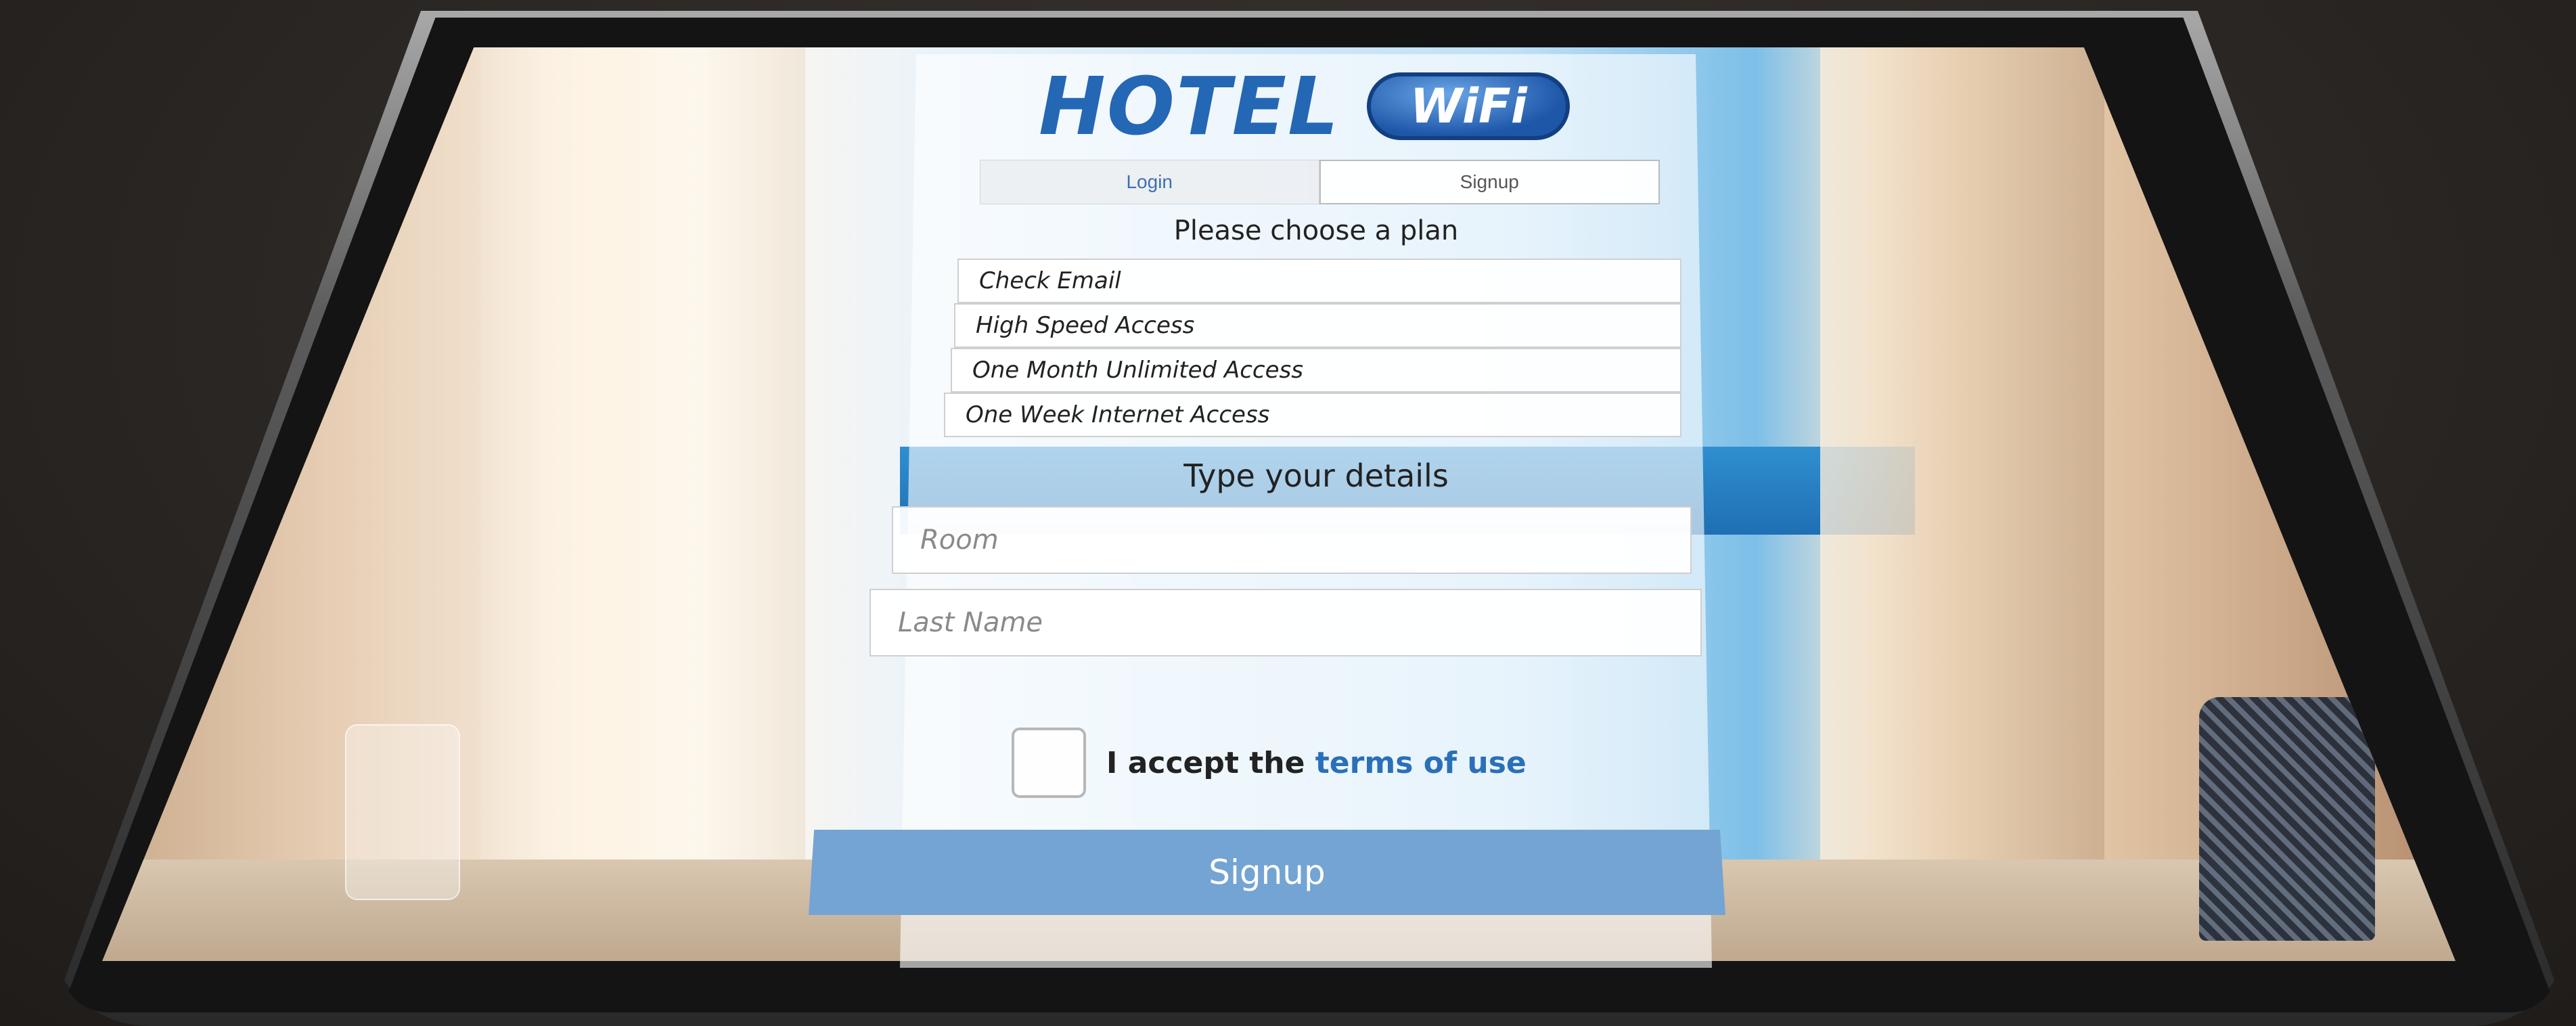 Image resolution: width=2576 pixels, height=1026 pixels. What do you see at coordinates (1189, 107) in the screenshot?
I see `logo-hotel-text: HOTEL` at bounding box center [1189, 107].